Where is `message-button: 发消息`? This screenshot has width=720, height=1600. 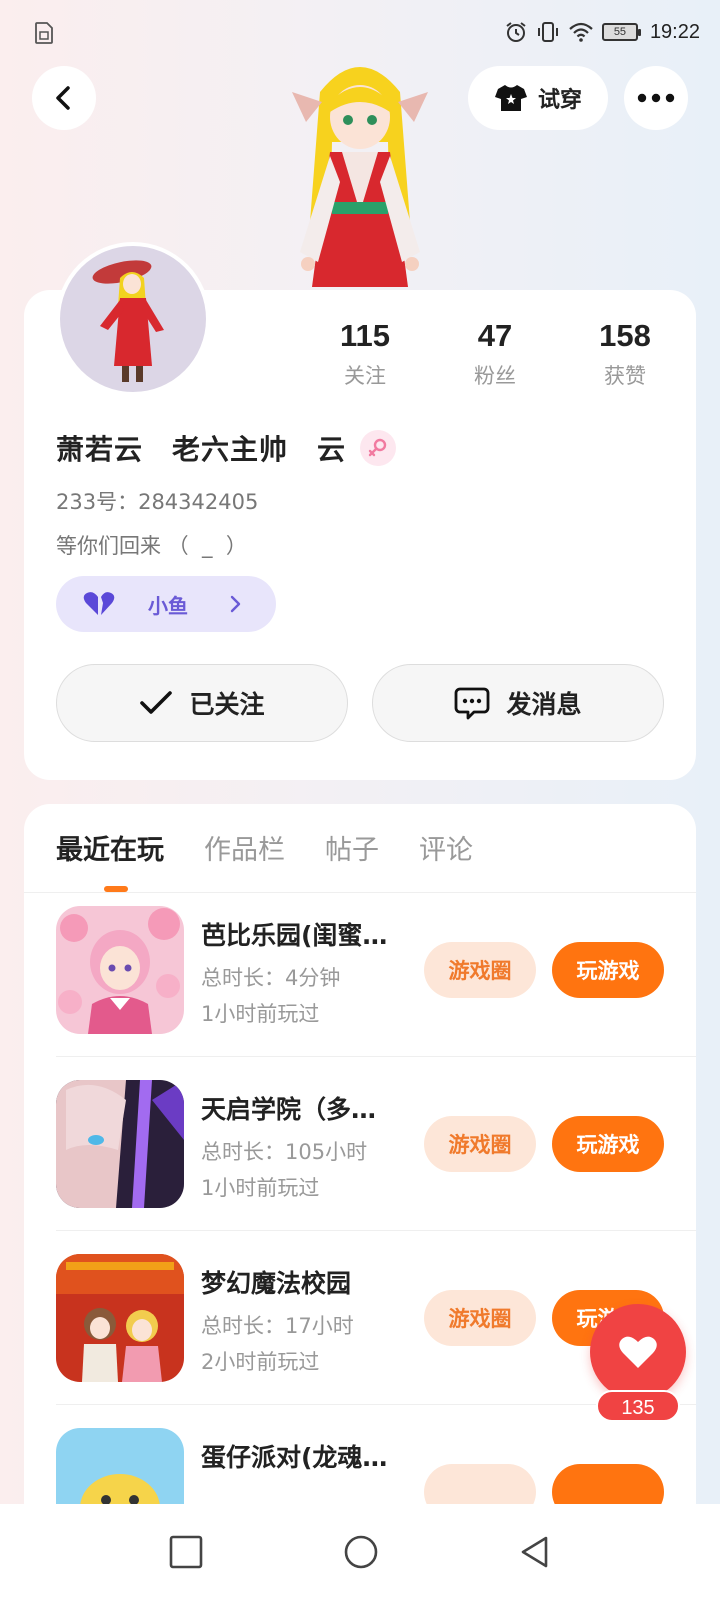 message-button: 发消息 is located at coordinates (518, 703).